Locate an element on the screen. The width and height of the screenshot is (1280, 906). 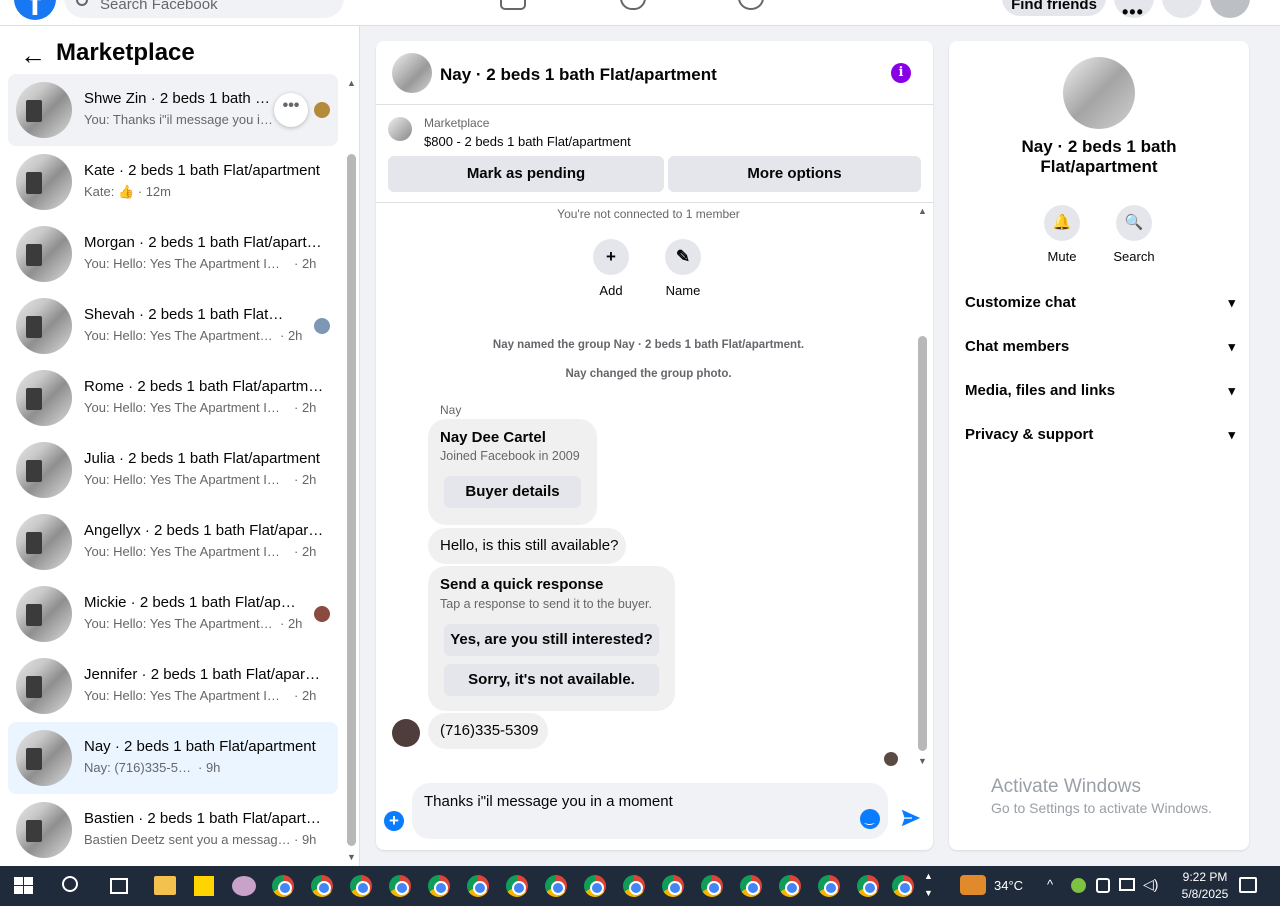
taskbar-overflow-arrows: ▲ ▼ is located at coordinates (928, 885).